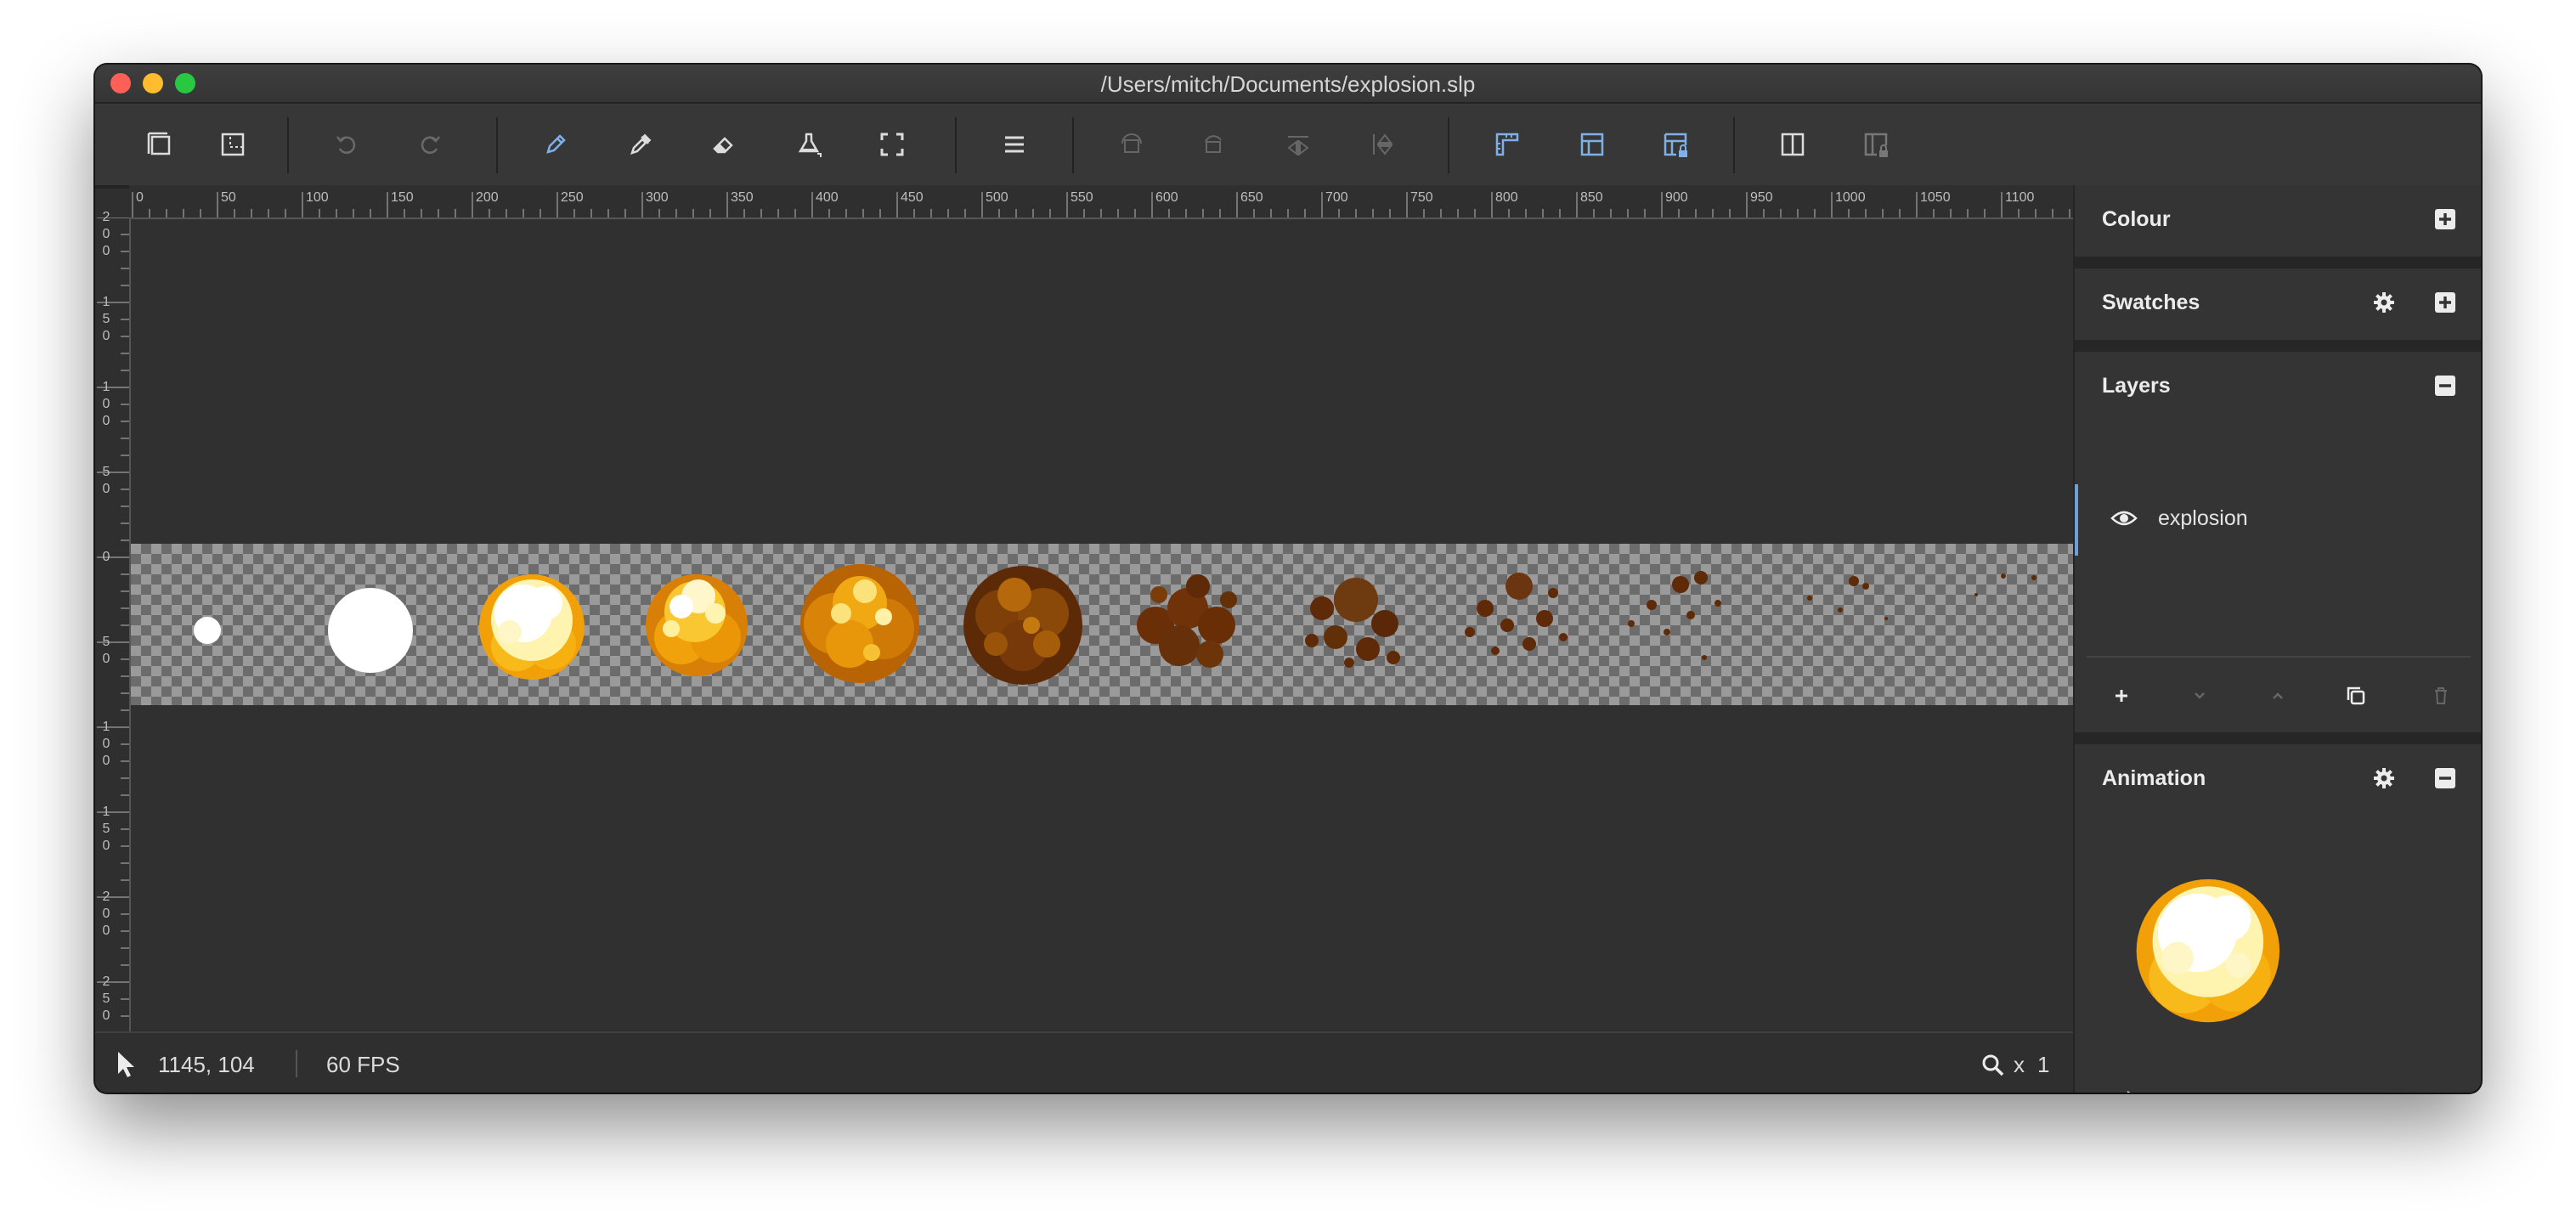  Describe the element at coordinates (1022, 625) in the screenshot. I see `frame-6-image` at that location.